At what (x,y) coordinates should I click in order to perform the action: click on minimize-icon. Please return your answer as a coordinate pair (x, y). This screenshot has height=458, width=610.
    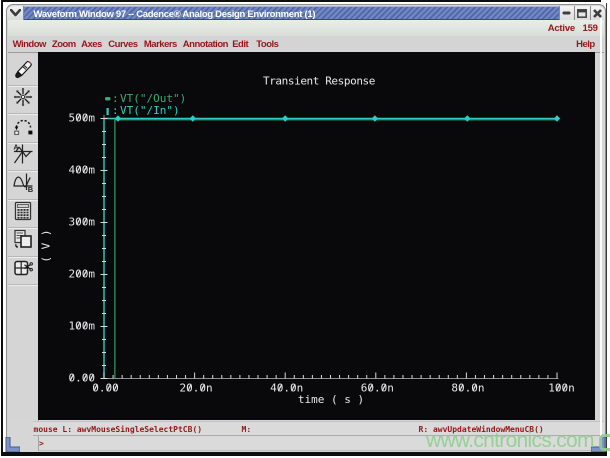
    Looking at the image, I should click on (566, 13).